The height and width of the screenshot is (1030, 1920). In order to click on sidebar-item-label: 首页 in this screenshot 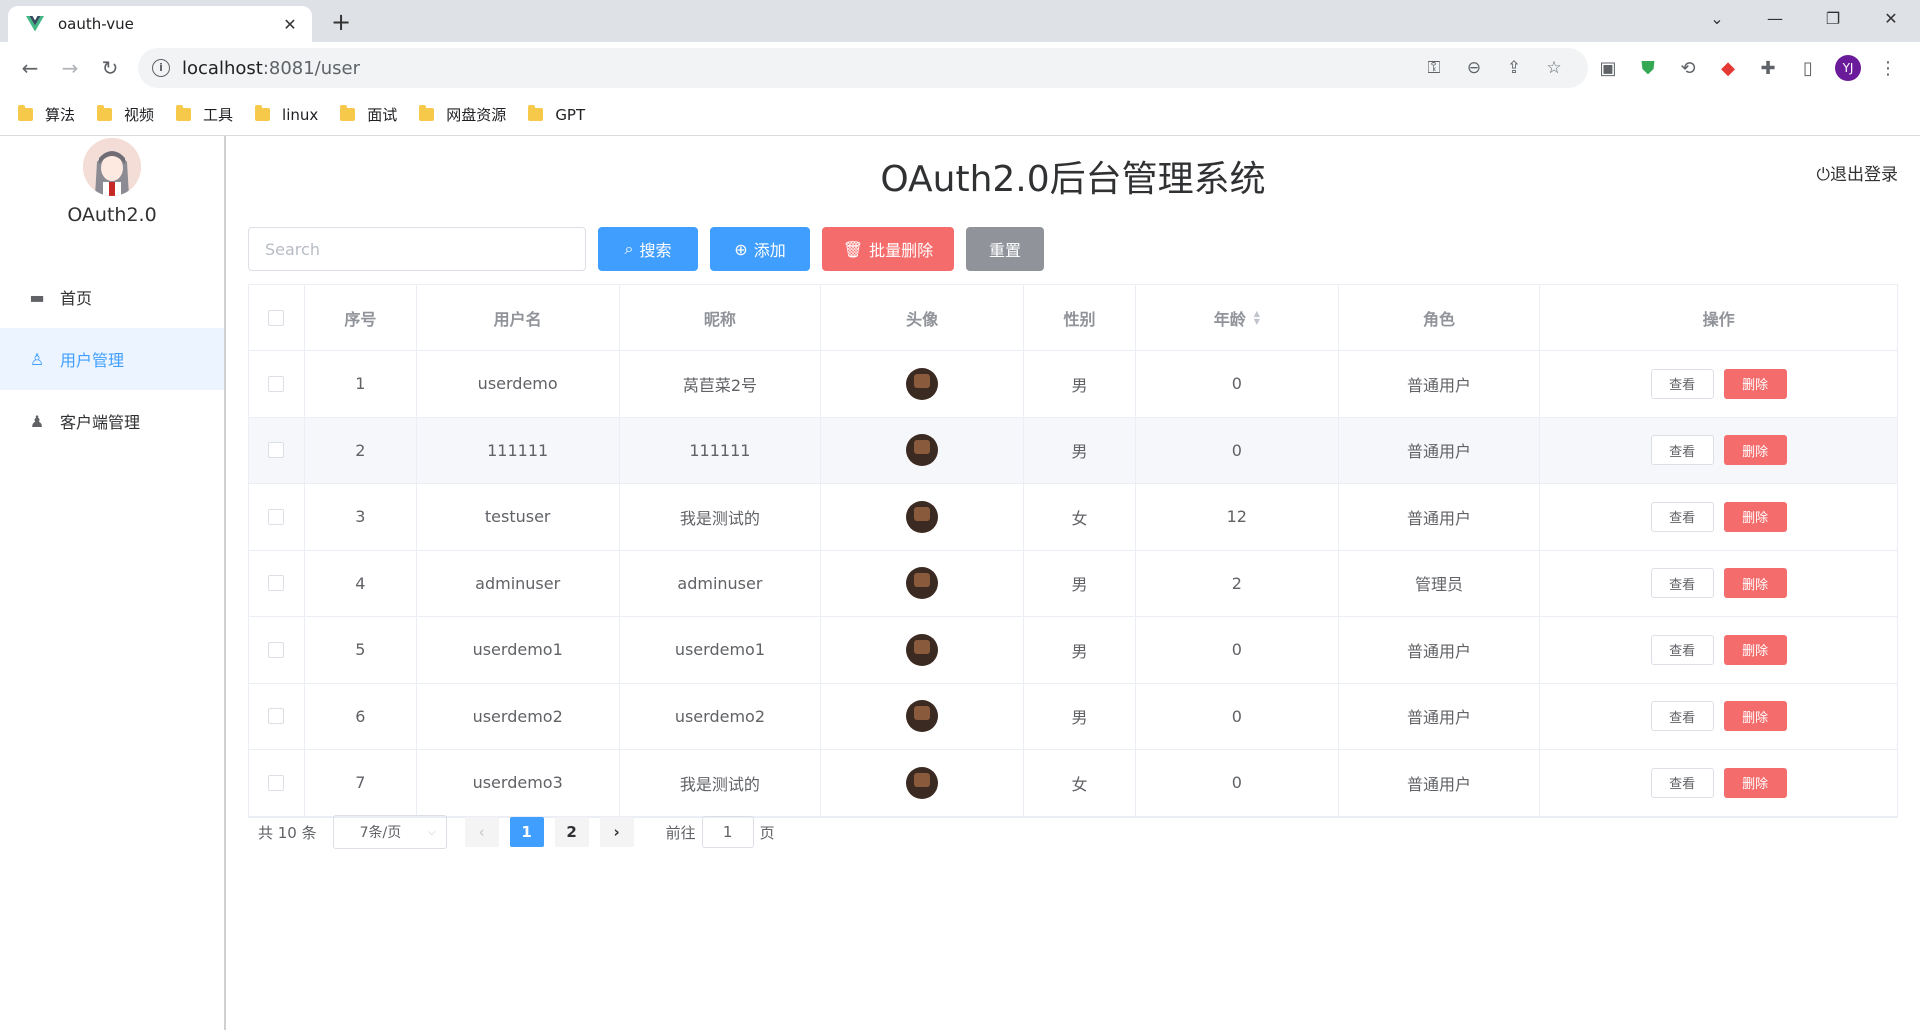, I will do `click(76, 298)`.